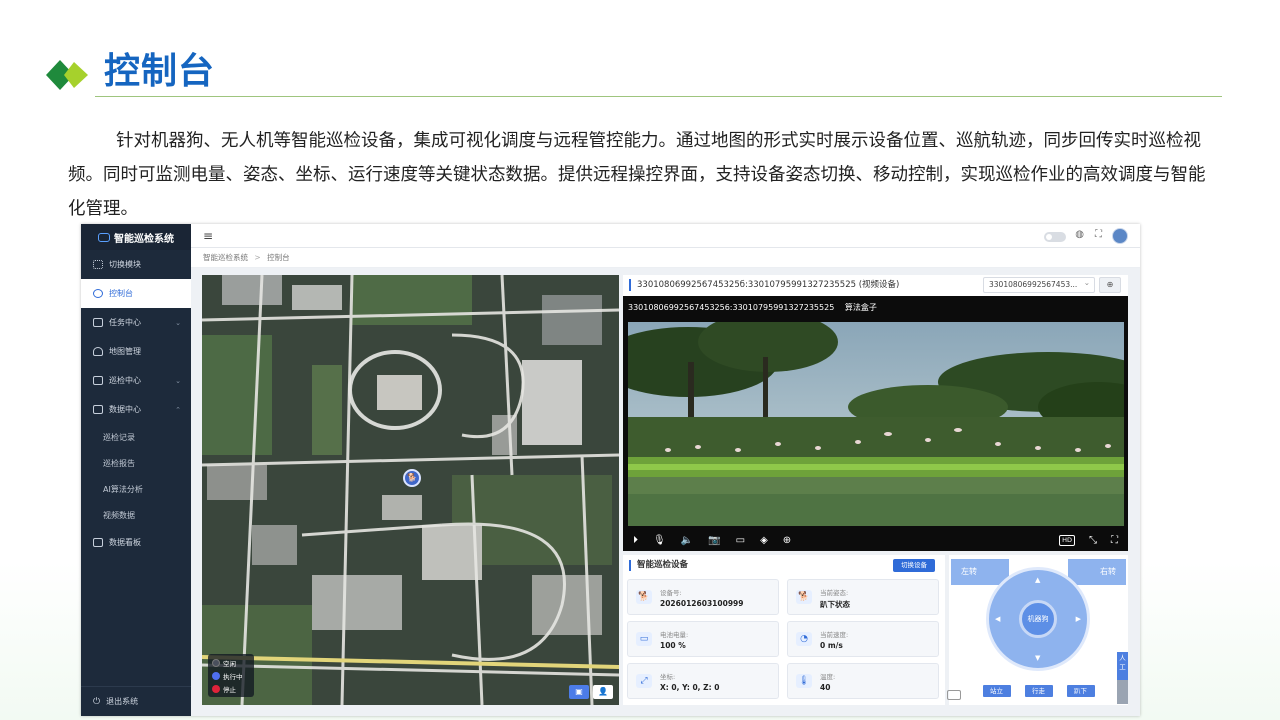 The width and height of the screenshot is (1280, 720). Describe the element at coordinates (997, 619) in the screenshot. I see `arrow-left-icon: ◀` at that location.